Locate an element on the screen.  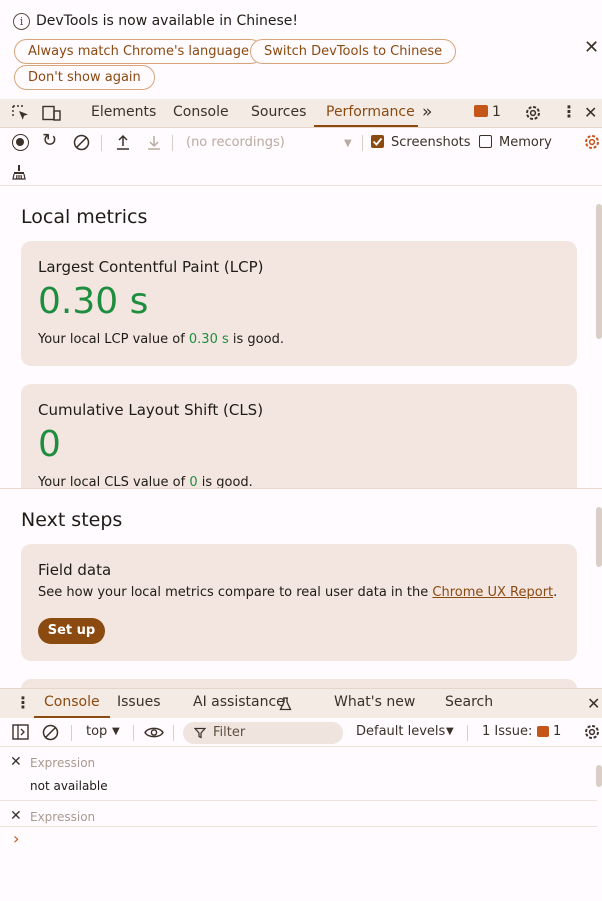
inspect-element-icon is located at coordinates (21, 113).